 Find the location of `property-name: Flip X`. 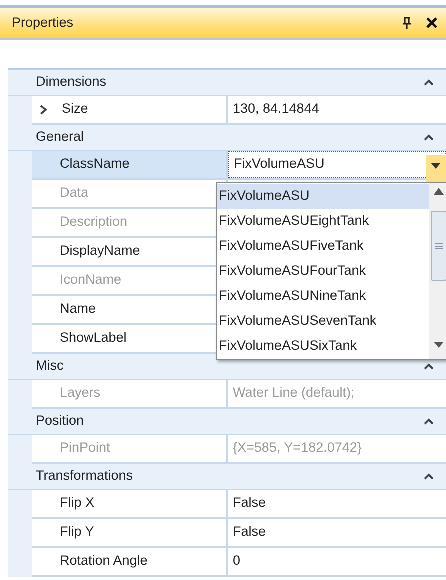

property-name: Flip X is located at coordinates (77, 503).